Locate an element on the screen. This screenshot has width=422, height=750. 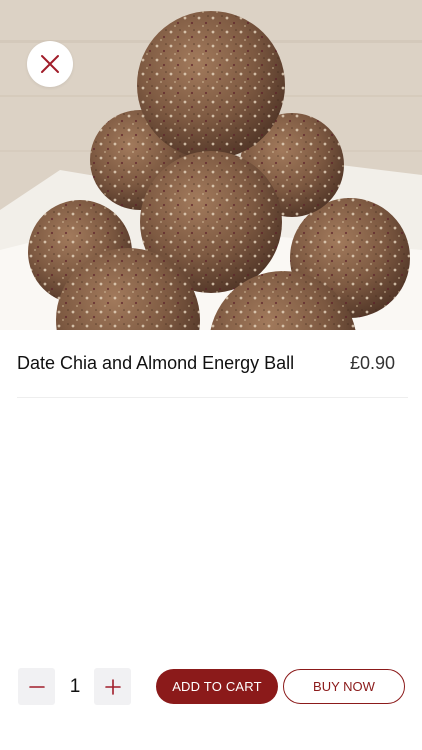
quantity-increase-button is located at coordinates (112, 686).